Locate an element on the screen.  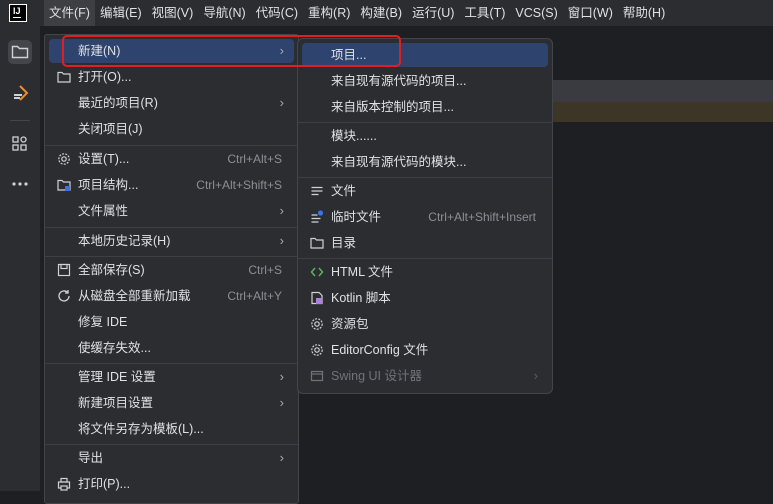
menu-window: 窗口(W) is located at coordinates (590, 13).